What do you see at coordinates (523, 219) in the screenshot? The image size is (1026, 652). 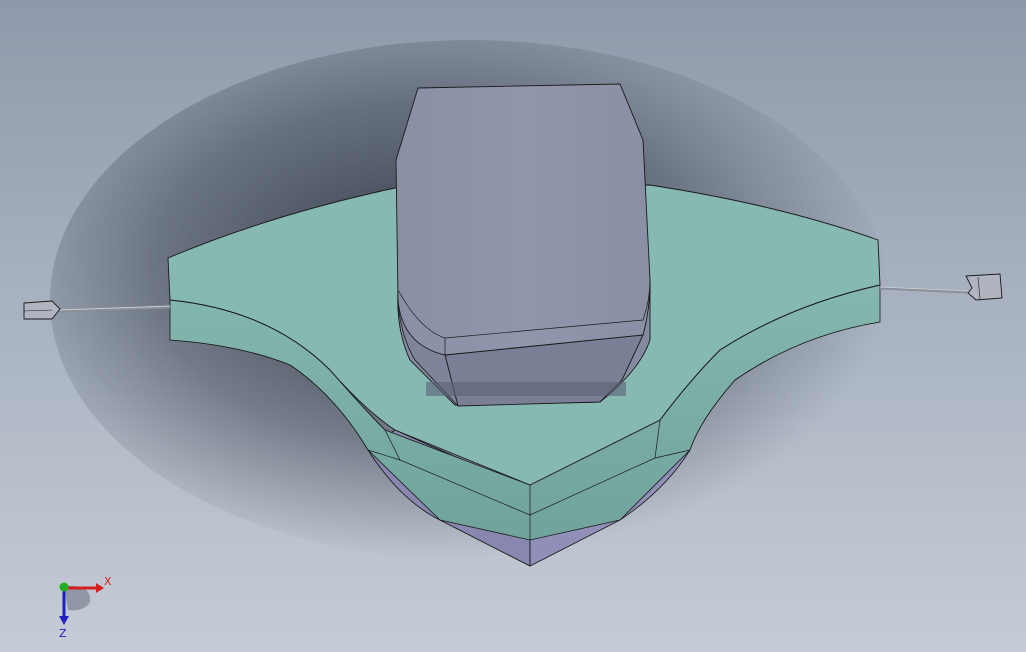 I see `block-main-face` at bounding box center [523, 219].